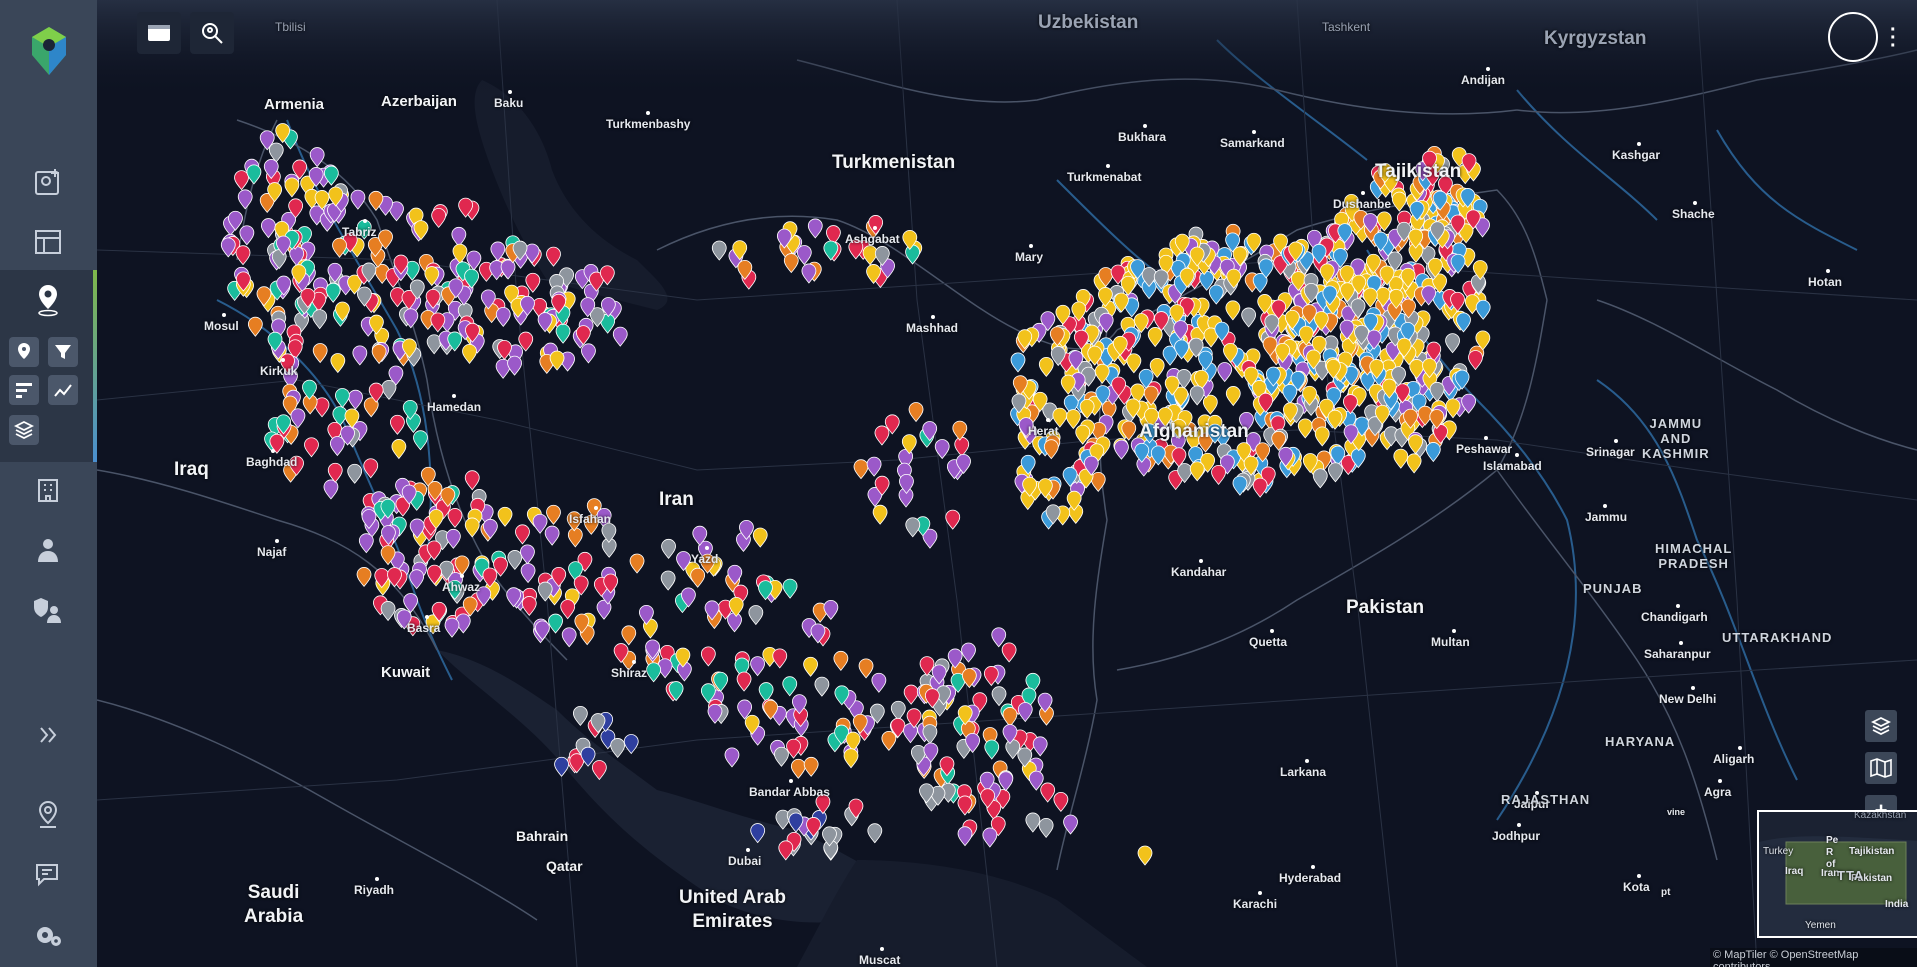 This screenshot has width=1917, height=967. I want to click on basemap-button, so click(1881, 768).